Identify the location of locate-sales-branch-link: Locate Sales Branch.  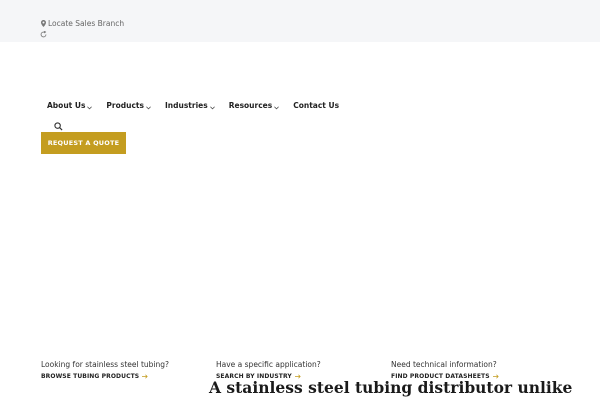
(82, 23).